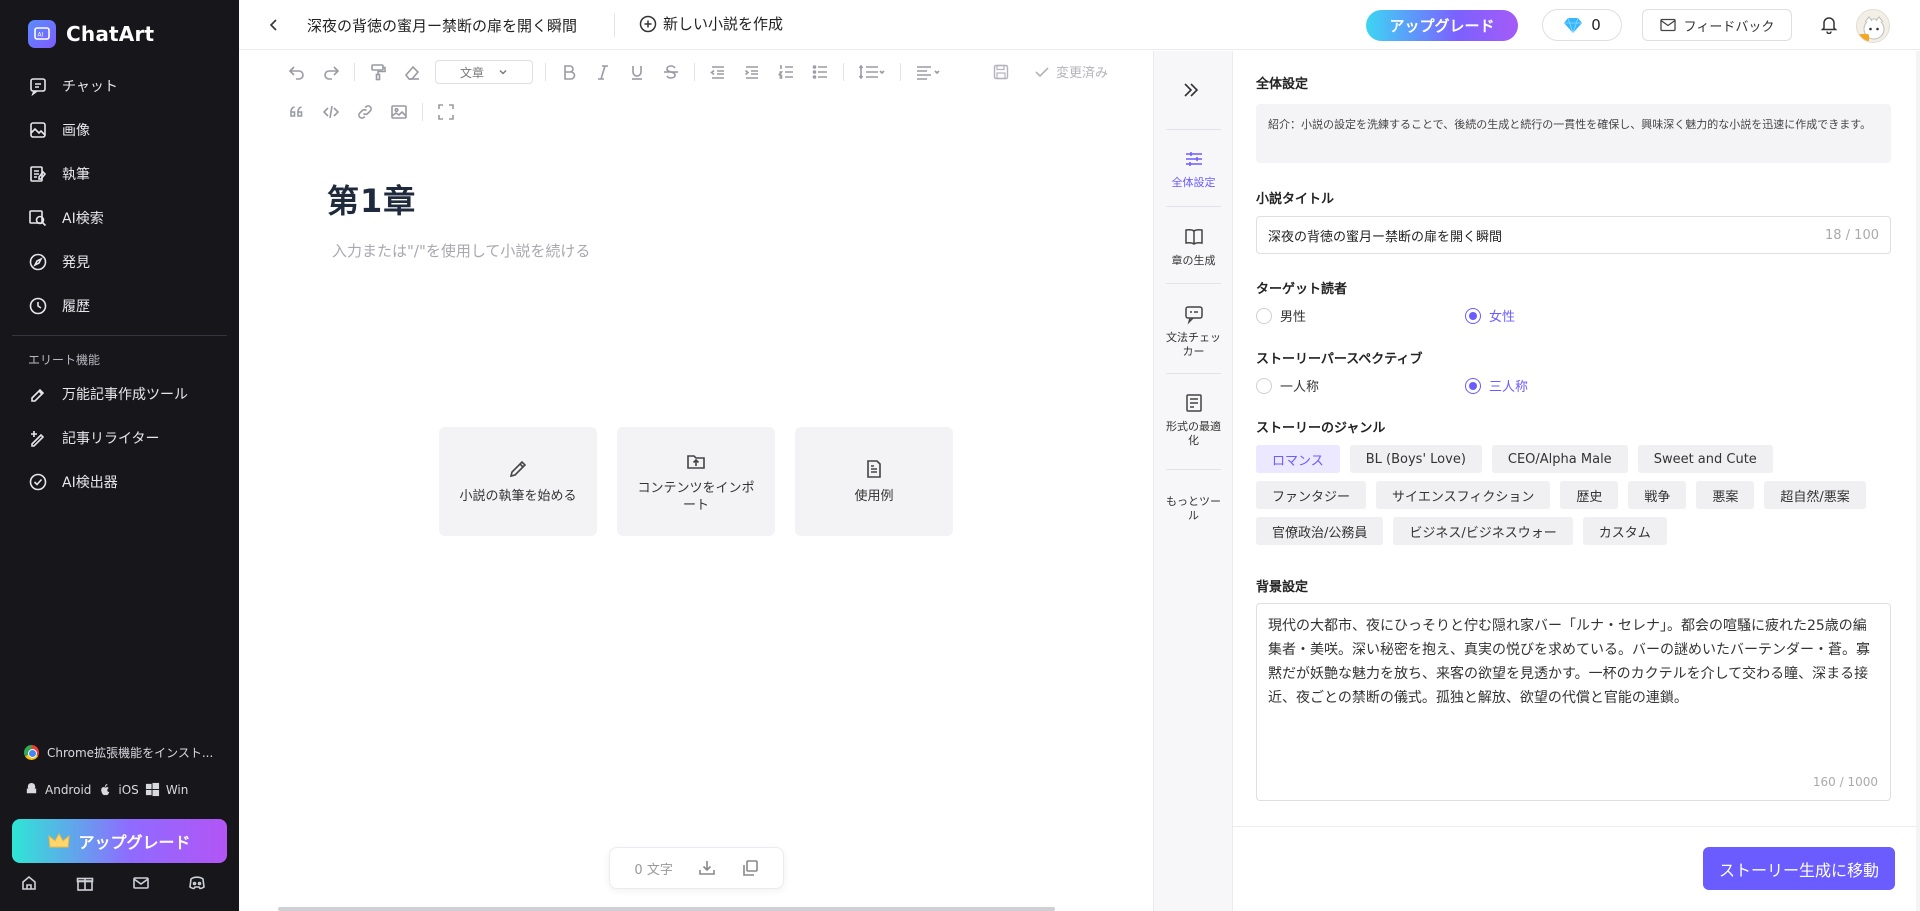 The height and width of the screenshot is (911, 1920). I want to click on format-painter-button, so click(378, 72).